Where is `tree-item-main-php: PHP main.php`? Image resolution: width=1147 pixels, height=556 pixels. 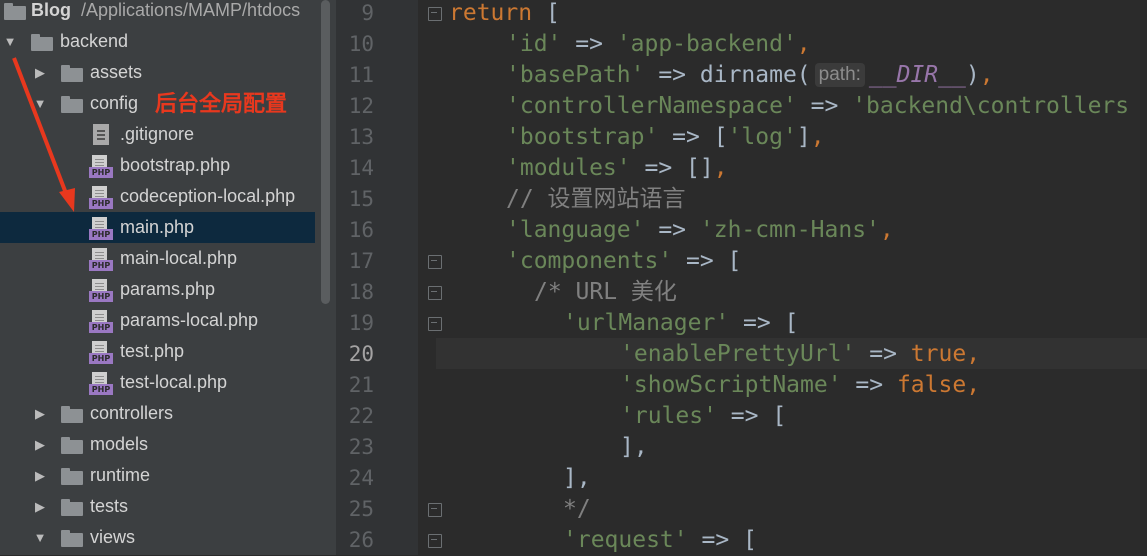 tree-item-main-php: PHP main.php is located at coordinates (157, 227).